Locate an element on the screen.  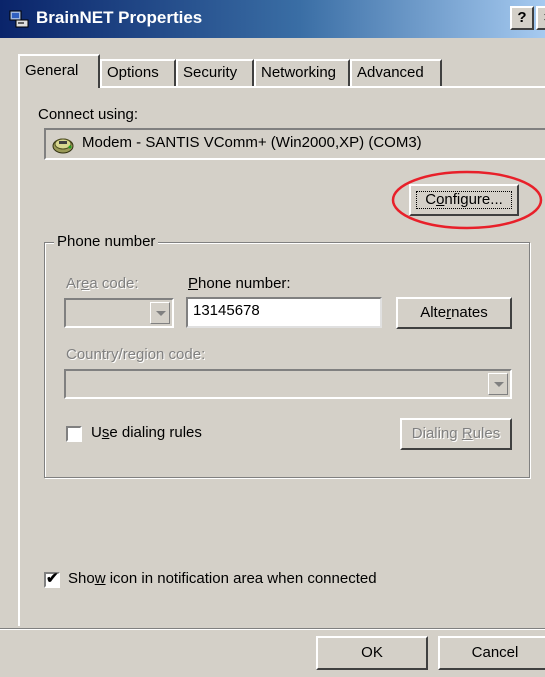
modem-icon is located at coordinates (63, 146).